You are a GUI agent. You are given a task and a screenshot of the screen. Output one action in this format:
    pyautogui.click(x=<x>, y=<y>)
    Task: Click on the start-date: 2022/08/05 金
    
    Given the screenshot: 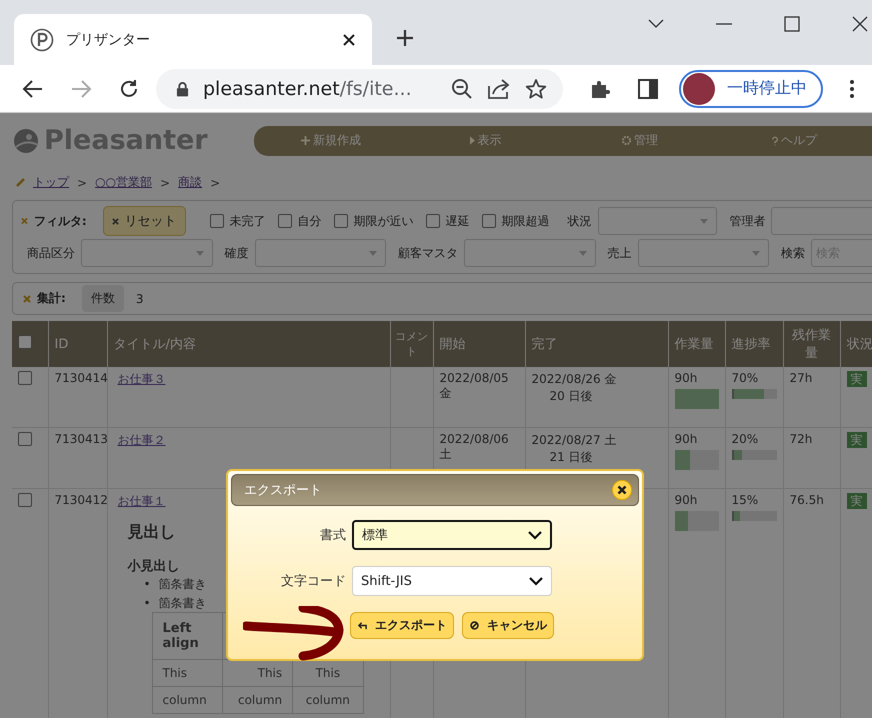 What is the action you would take?
    pyautogui.click(x=474, y=385)
    